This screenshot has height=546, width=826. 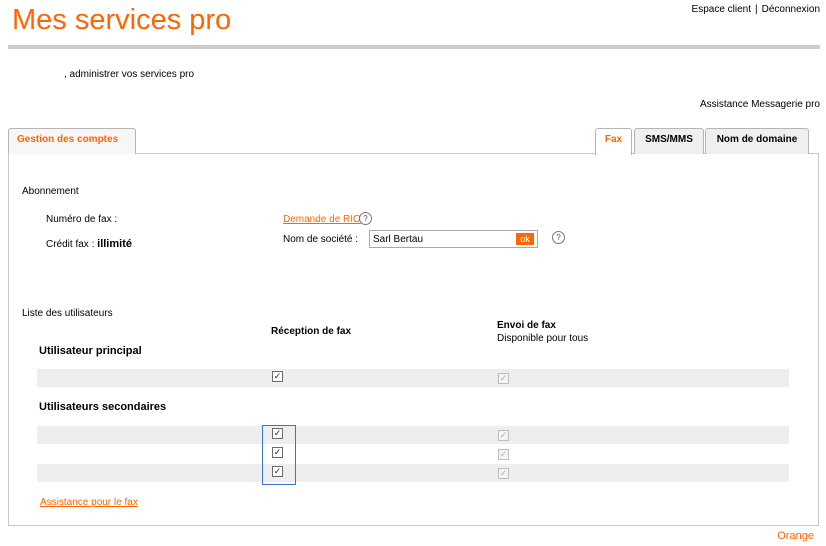 What do you see at coordinates (721, 9) in the screenshot?
I see `espace-client-link: Espace client` at bounding box center [721, 9].